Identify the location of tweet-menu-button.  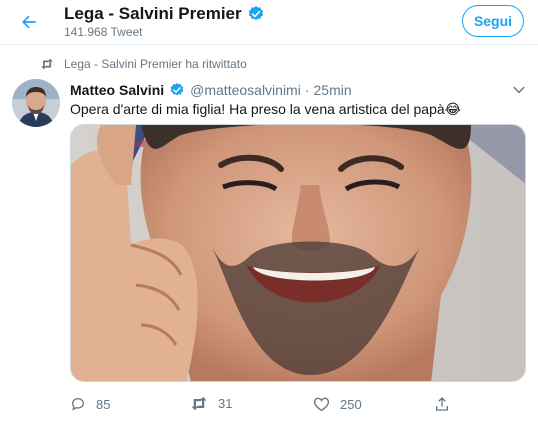
(520, 89).